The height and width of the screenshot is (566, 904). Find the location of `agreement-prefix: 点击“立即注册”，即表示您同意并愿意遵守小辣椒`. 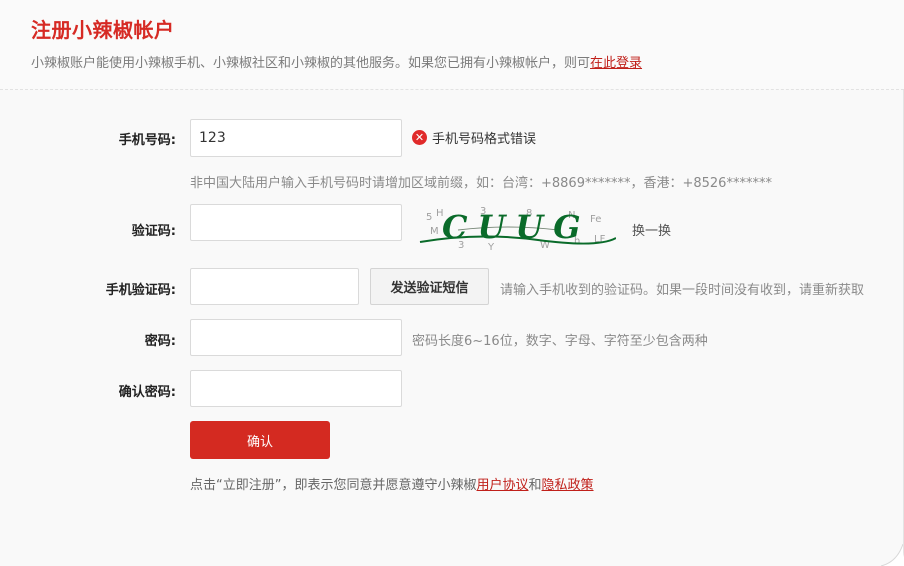

agreement-prefix: 点击“立即注册”，即表示您同意并愿意遵守小辣椒 is located at coordinates (333, 485).